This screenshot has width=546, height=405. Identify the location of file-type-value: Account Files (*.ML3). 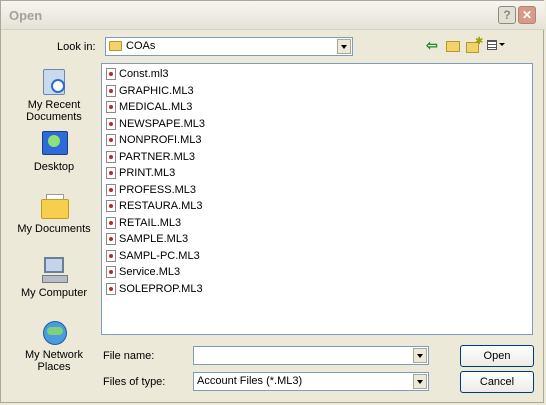
(250, 381).